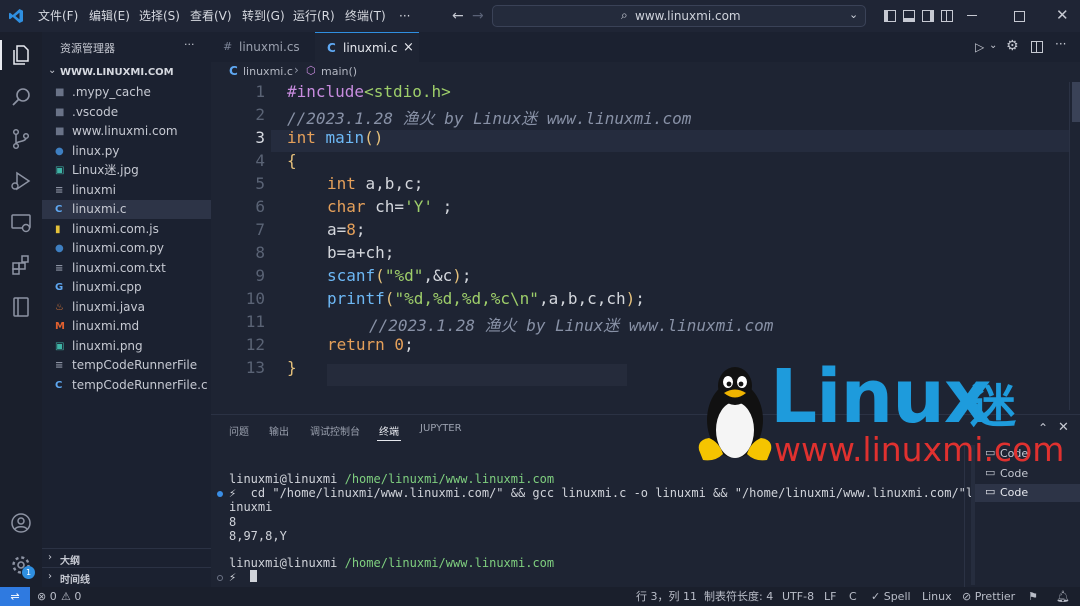 The height and width of the screenshot is (606, 1080). What do you see at coordinates (679, 16) in the screenshot?
I see `command-center-search: ⌕ www.linuxmi.com ⌄` at bounding box center [679, 16].